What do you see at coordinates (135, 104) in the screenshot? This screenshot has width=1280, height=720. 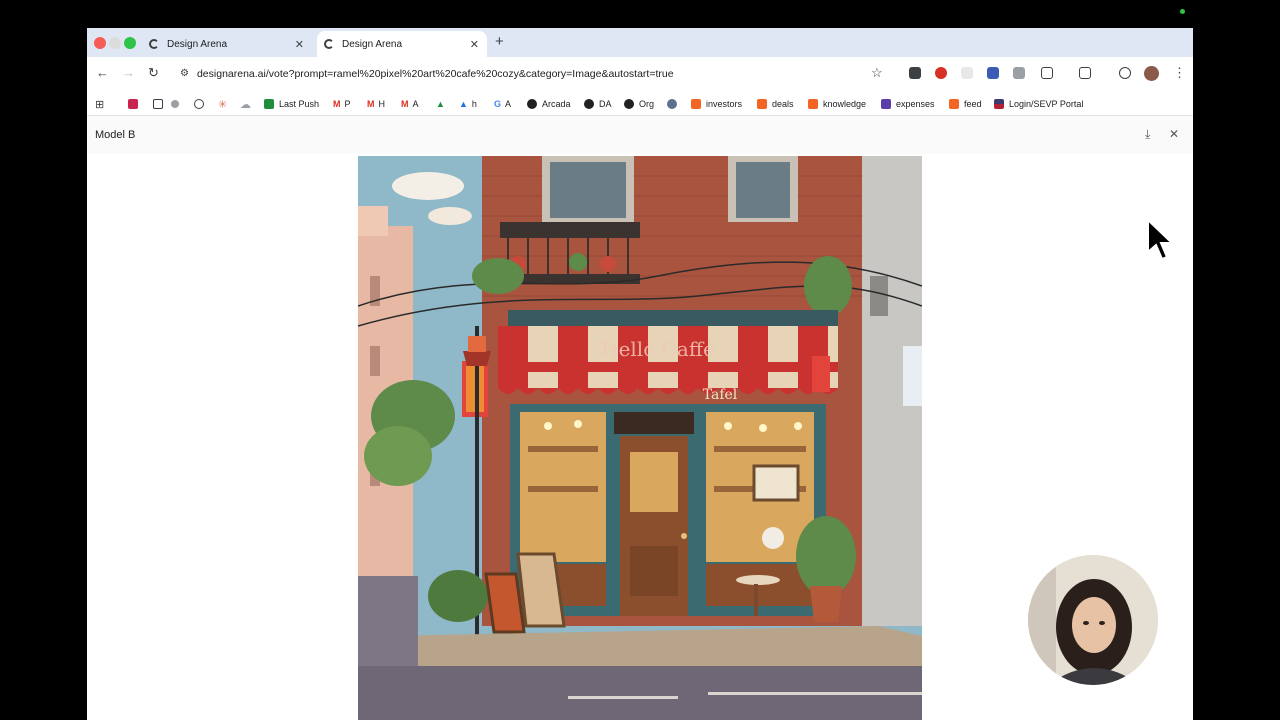 I see `pocket-icon` at bounding box center [135, 104].